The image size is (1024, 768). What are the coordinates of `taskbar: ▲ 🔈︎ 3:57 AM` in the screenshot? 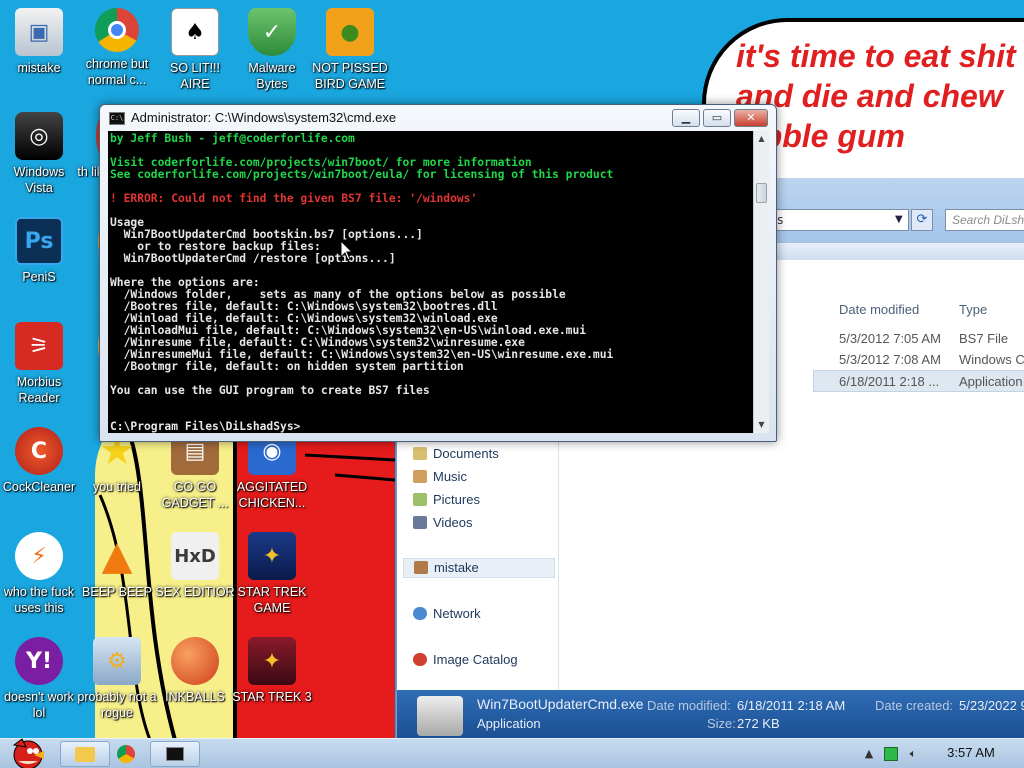 It's located at (512, 753).